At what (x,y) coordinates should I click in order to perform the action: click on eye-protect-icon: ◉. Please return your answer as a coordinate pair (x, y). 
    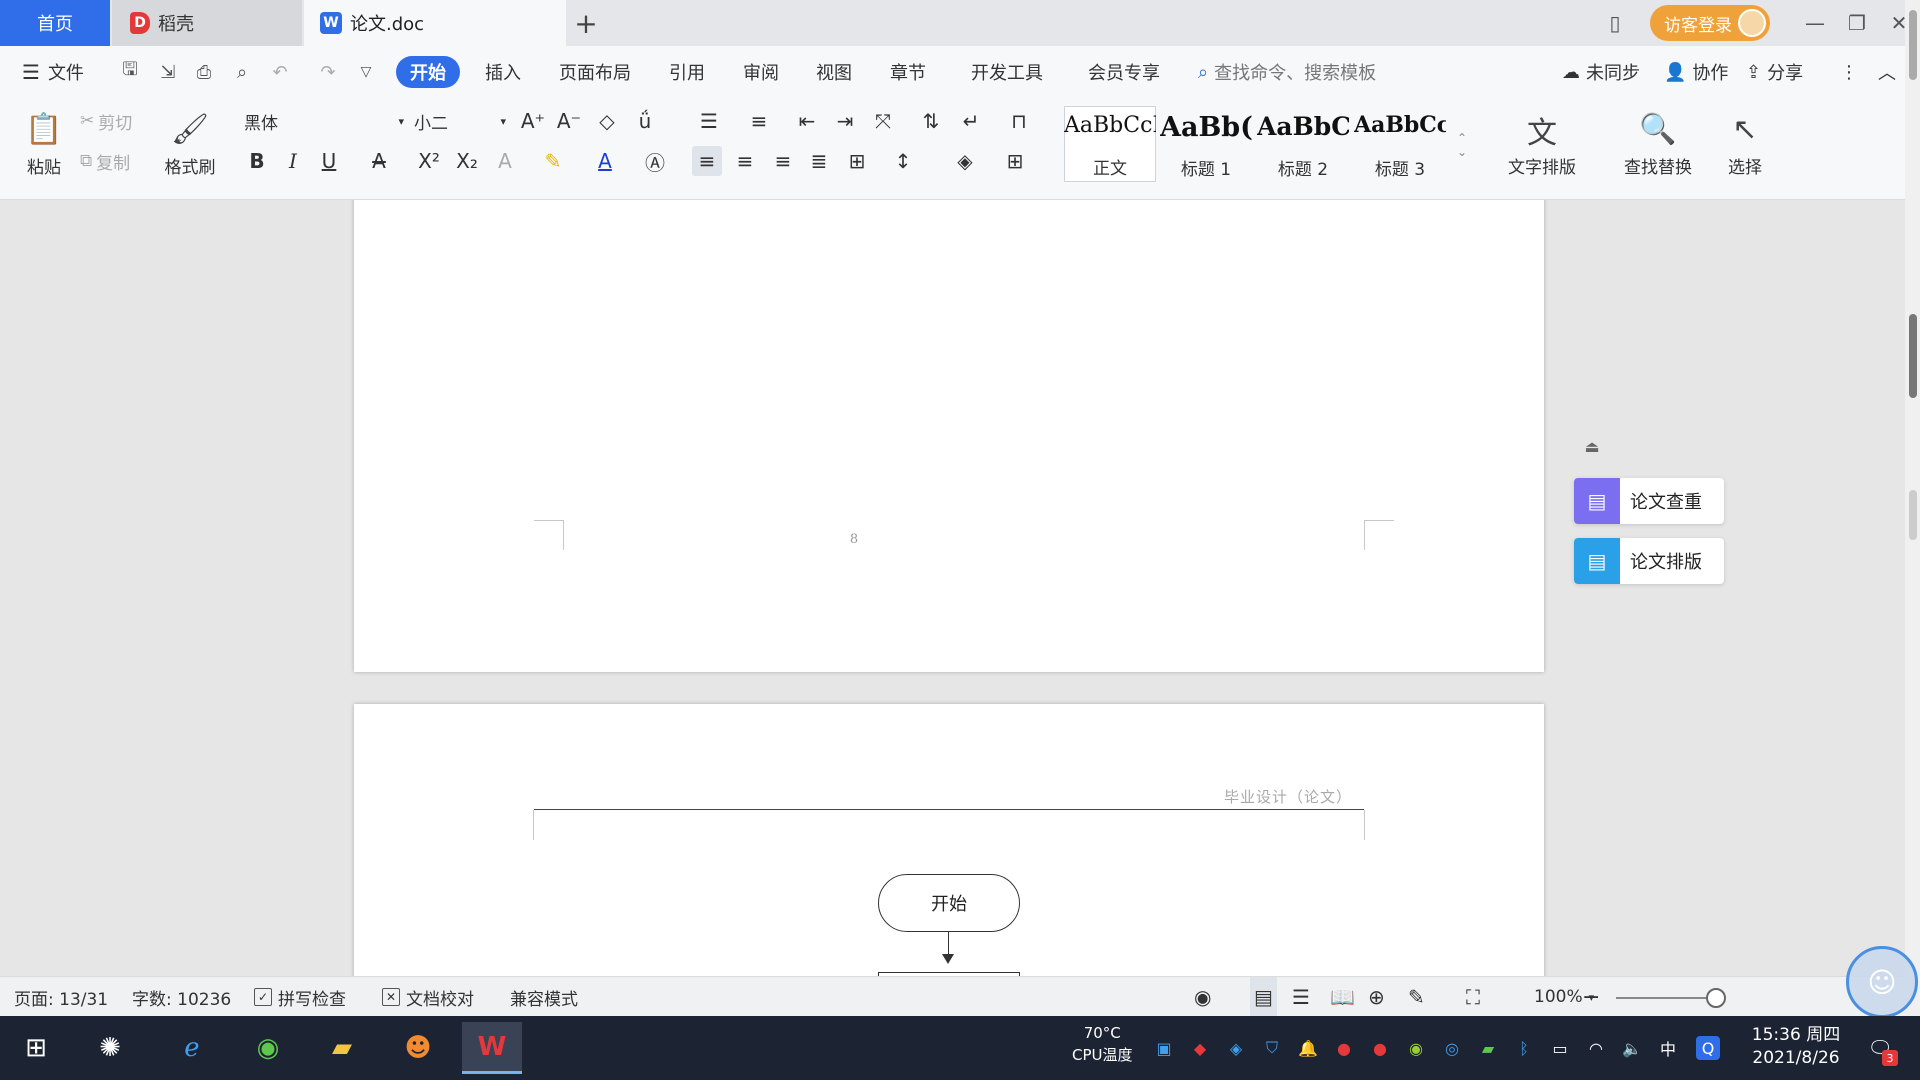
    Looking at the image, I should click on (1202, 997).